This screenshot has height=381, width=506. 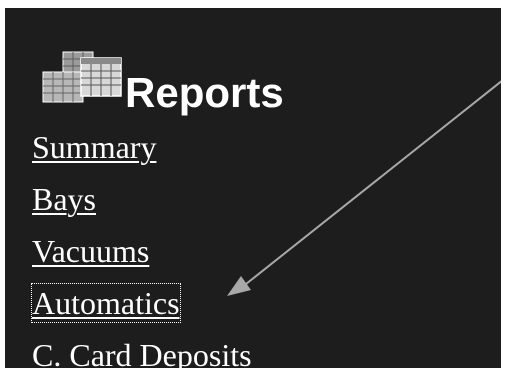 I want to click on vacuums-link: Vacuums, so click(x=90, y=251).